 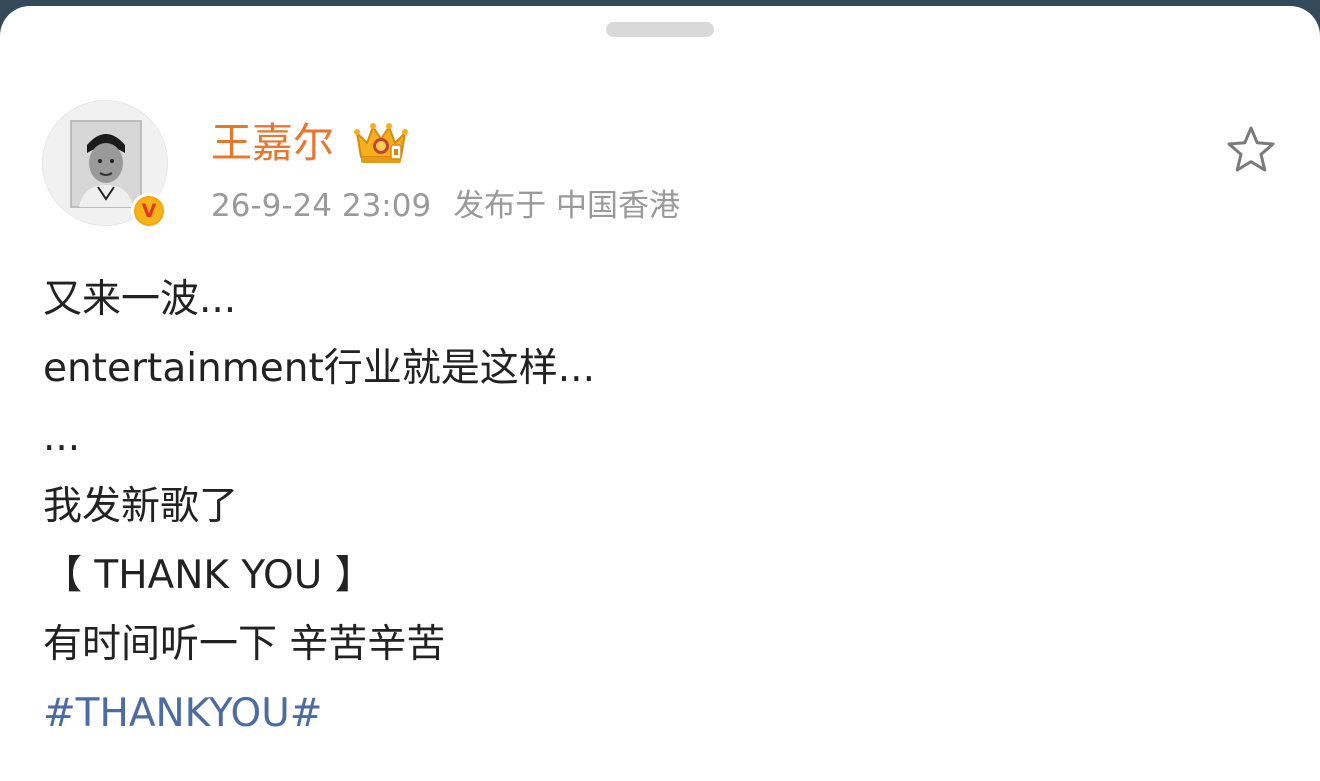 I want to click on star-outline-icon, so click(x=1251, y=150).